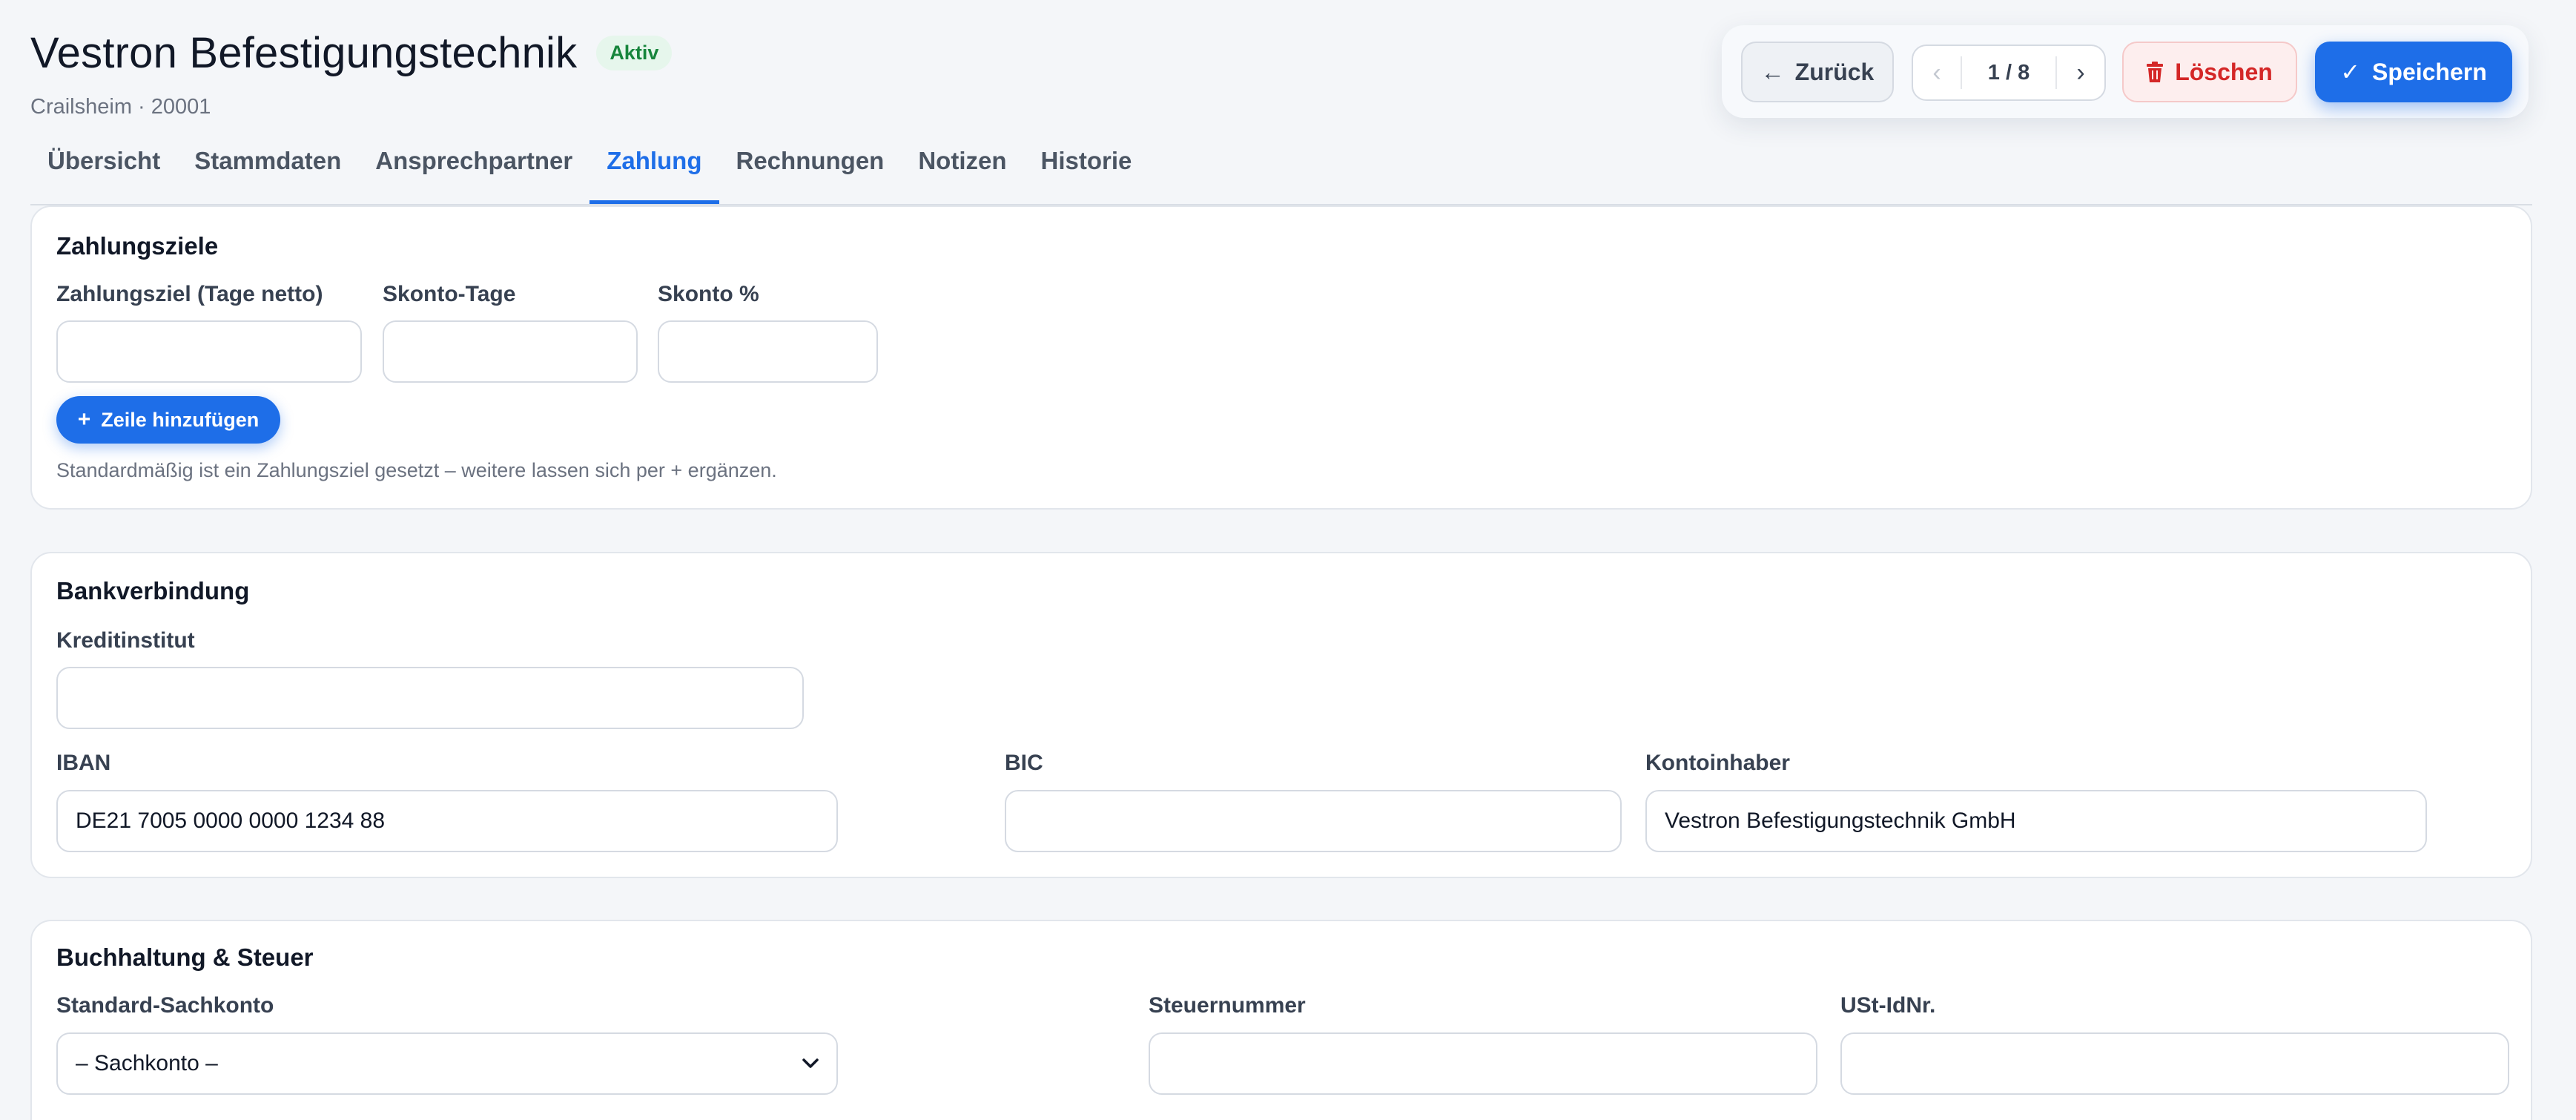 This screenshot has width=2576, height=1120. I want to click on page-title: Vestron Befestigungstechnik, so click(304, 53).